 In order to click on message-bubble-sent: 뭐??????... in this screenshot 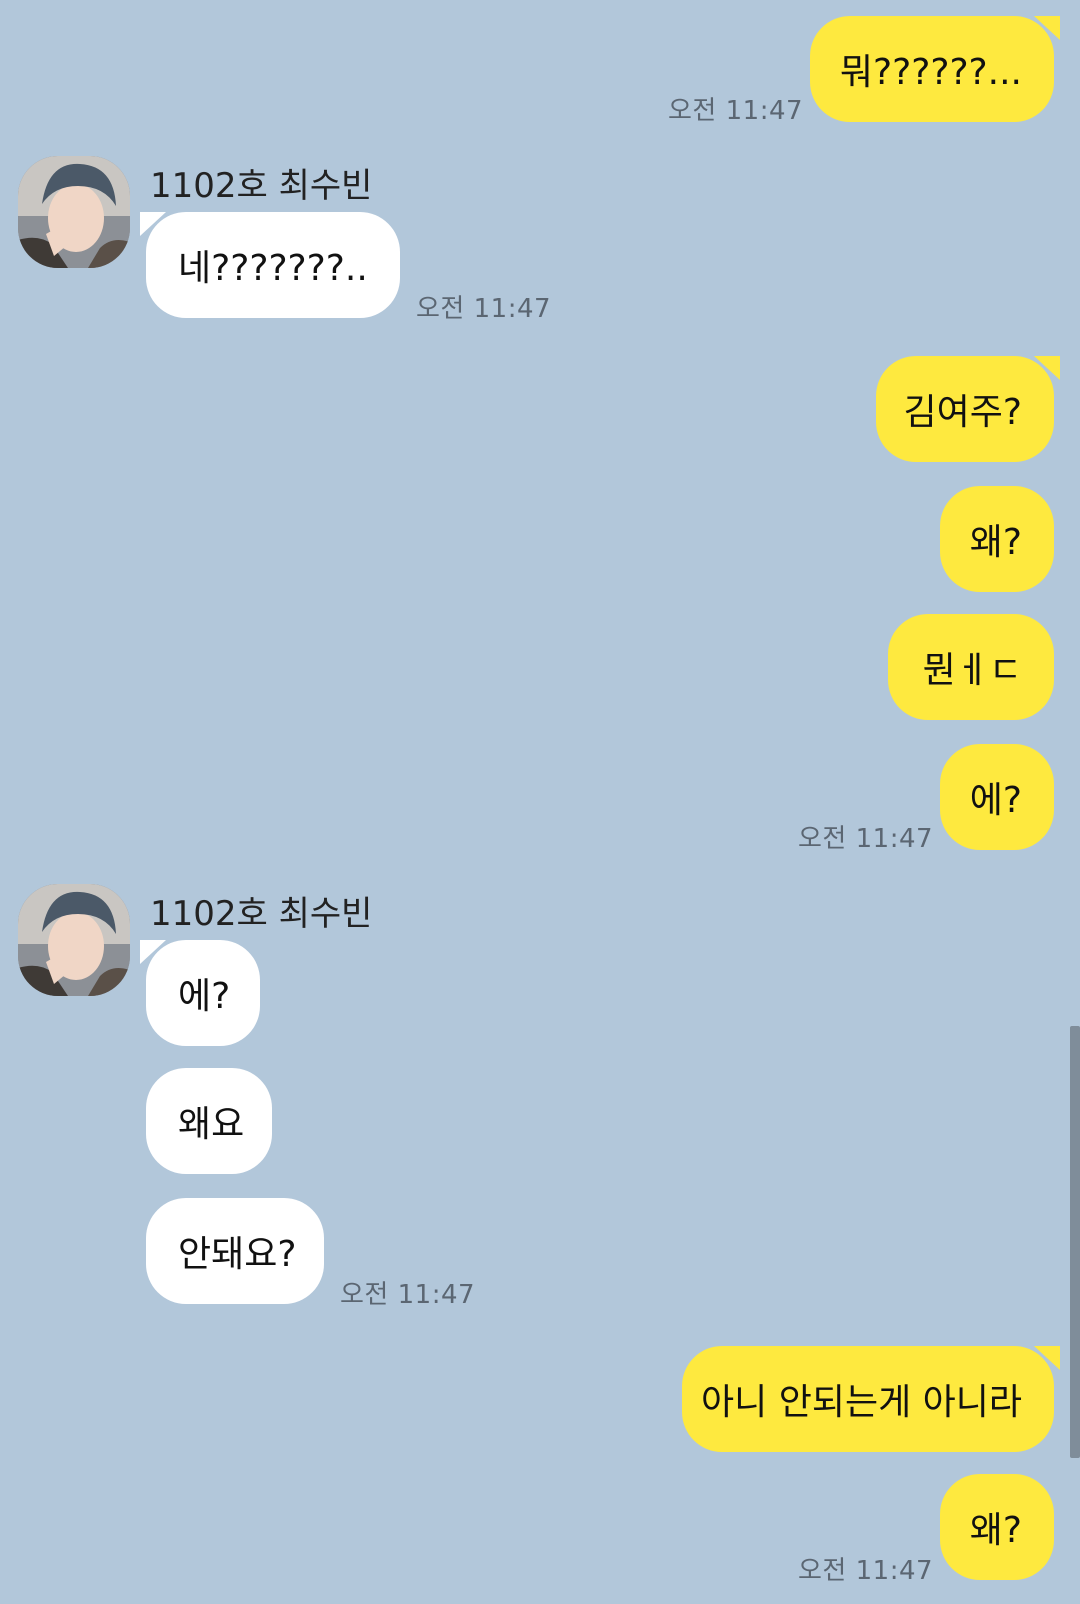, I will do `click(935, 69)`.